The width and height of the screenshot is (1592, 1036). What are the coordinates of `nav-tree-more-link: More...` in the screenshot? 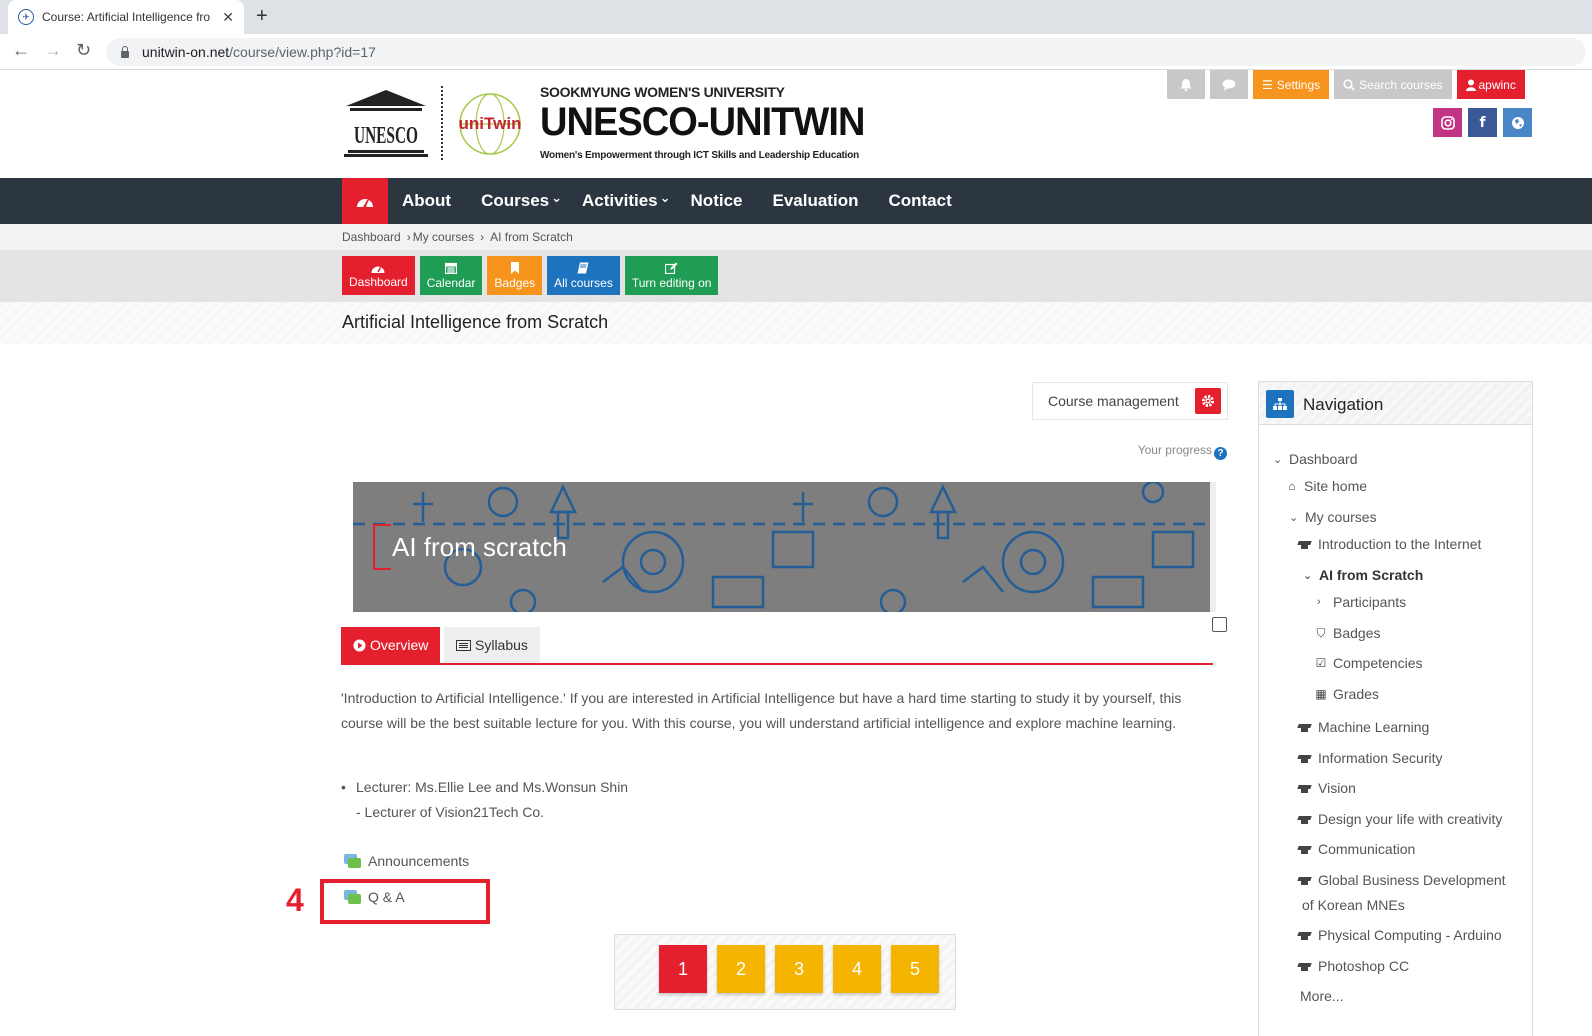 It's located at (1322, 996).